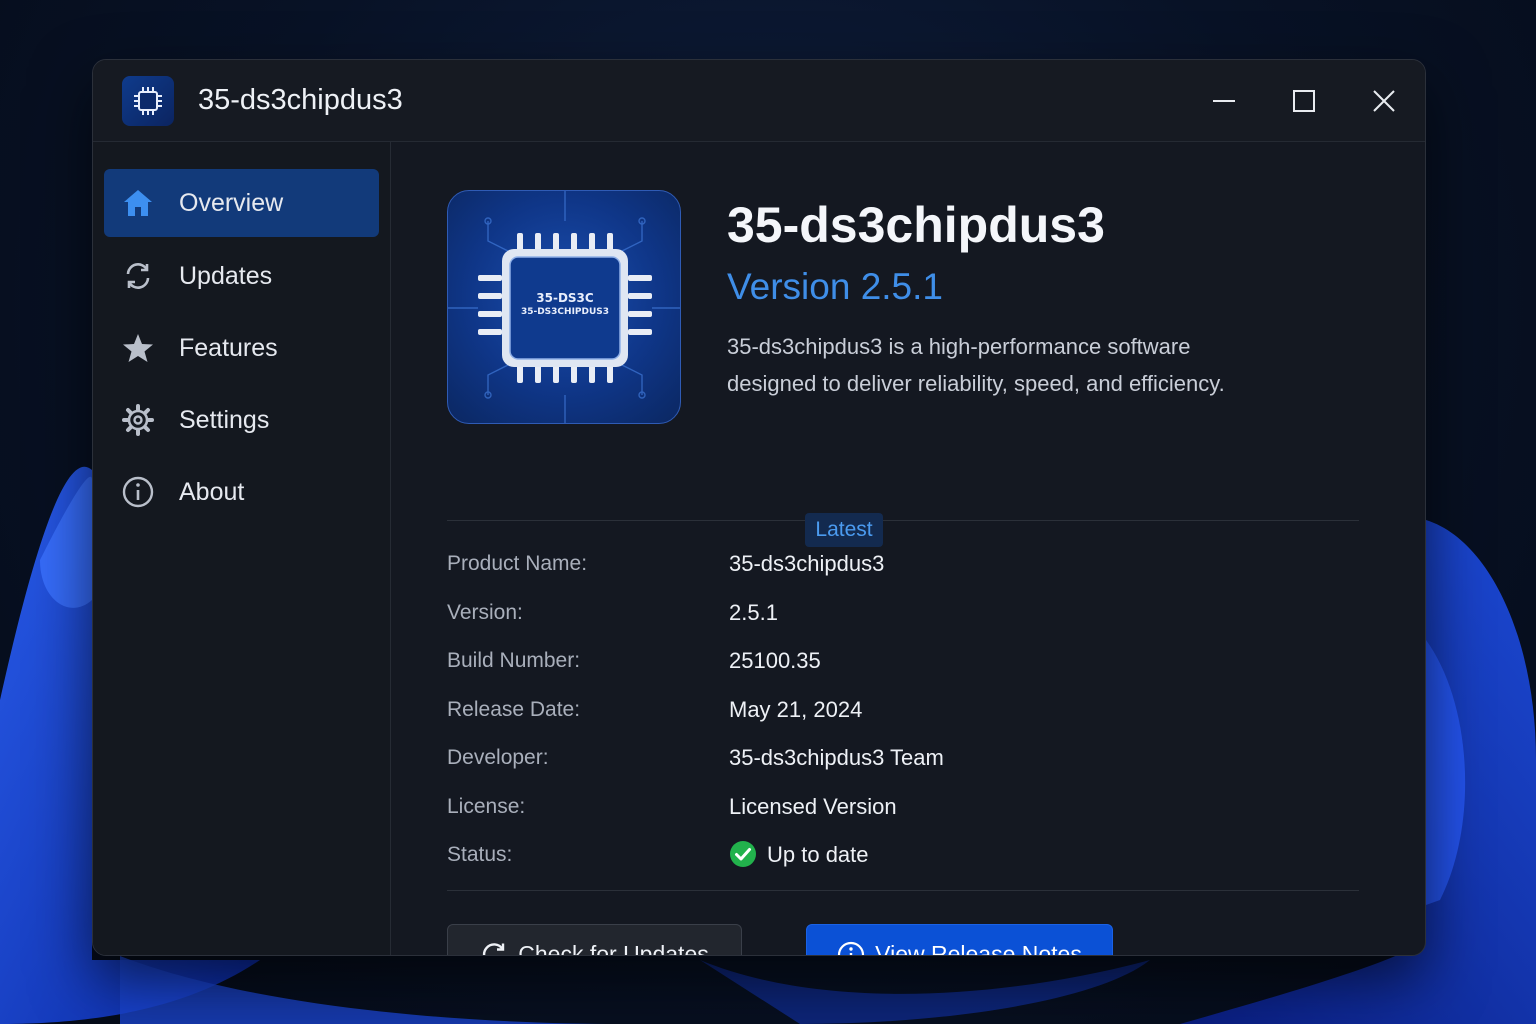 The image size is (1536, 1024). I want to click on maximize-button, so click(1304, 101).